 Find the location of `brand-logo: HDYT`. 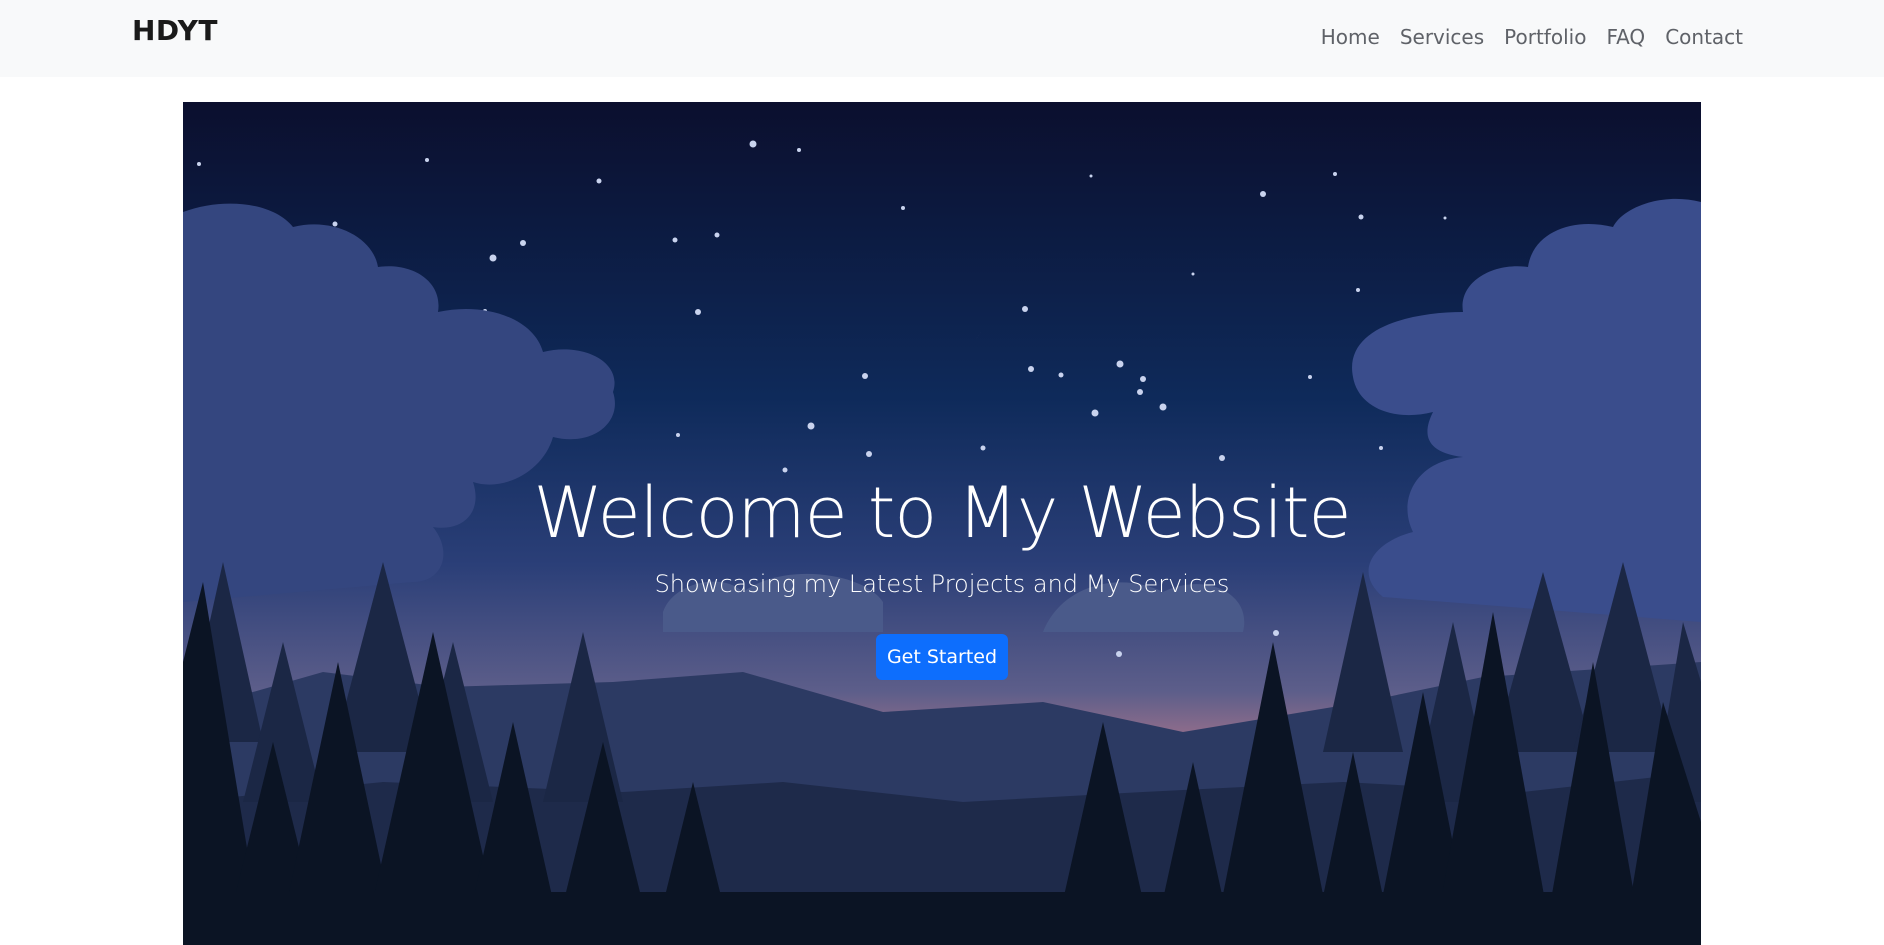

brand-logo: HDYT is located at coordinates (175, 30).